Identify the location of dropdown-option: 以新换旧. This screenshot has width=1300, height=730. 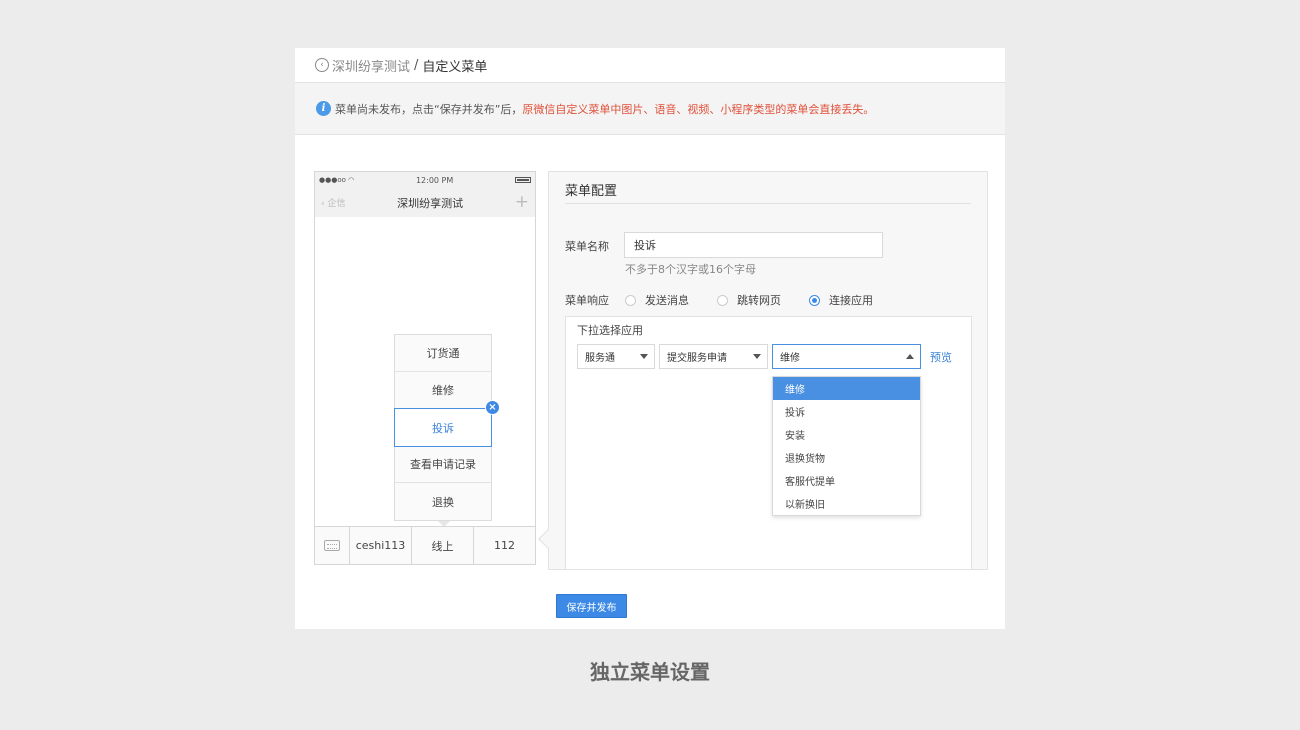
(846, 503).